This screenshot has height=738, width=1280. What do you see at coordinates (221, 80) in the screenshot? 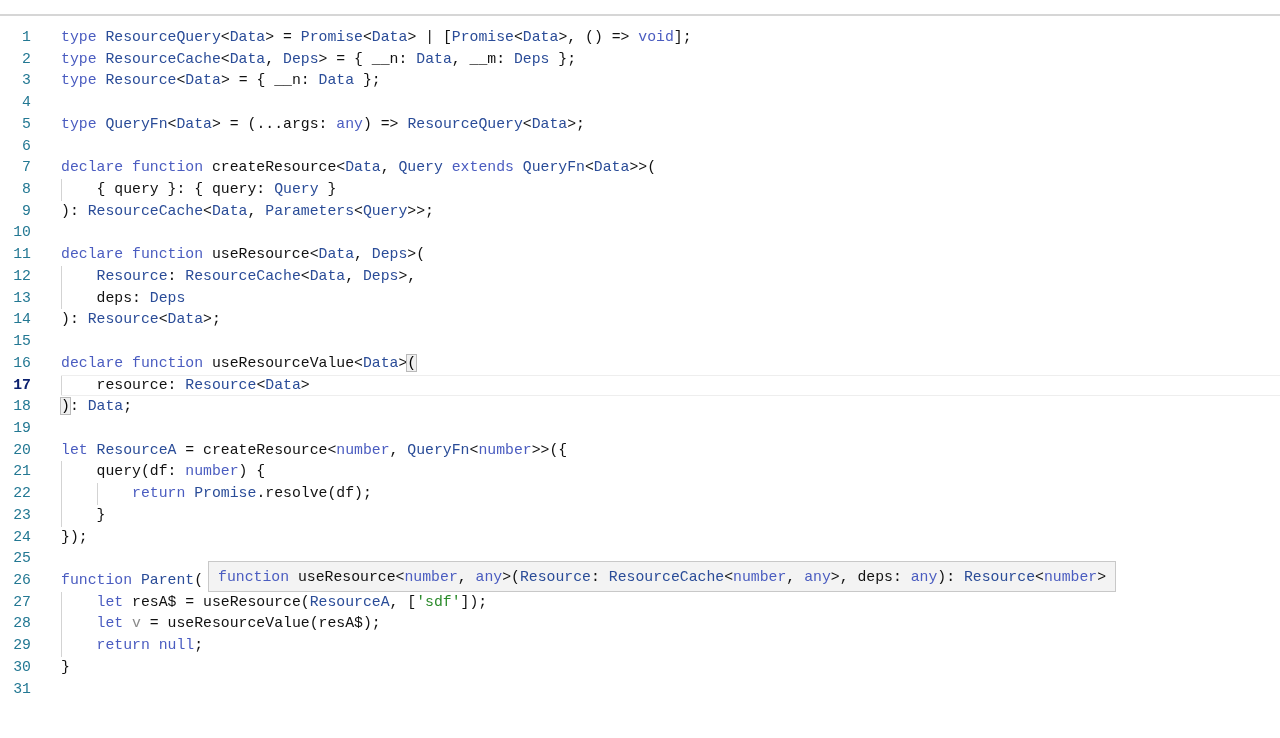
I see `code-line: type Resource<Data> = { __n: Data };` at bounding box center [221, 80].